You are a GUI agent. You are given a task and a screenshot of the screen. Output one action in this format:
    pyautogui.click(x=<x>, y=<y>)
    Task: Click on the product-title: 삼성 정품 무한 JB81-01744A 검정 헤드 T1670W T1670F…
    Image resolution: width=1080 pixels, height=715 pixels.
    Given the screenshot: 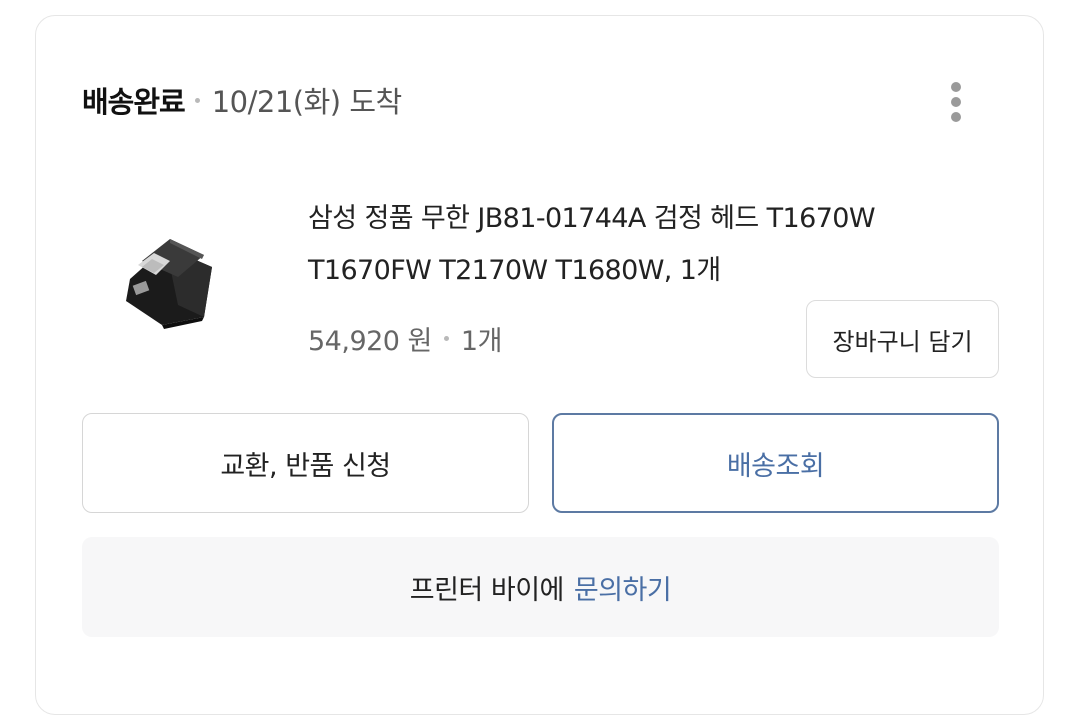 What is the action you would take?
    pyautogui.click(x=618, y=245)
    